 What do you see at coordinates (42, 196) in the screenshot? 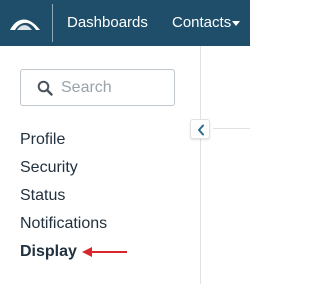
I see `sidebar-item-status: Status` at bounding box center [42, 196].